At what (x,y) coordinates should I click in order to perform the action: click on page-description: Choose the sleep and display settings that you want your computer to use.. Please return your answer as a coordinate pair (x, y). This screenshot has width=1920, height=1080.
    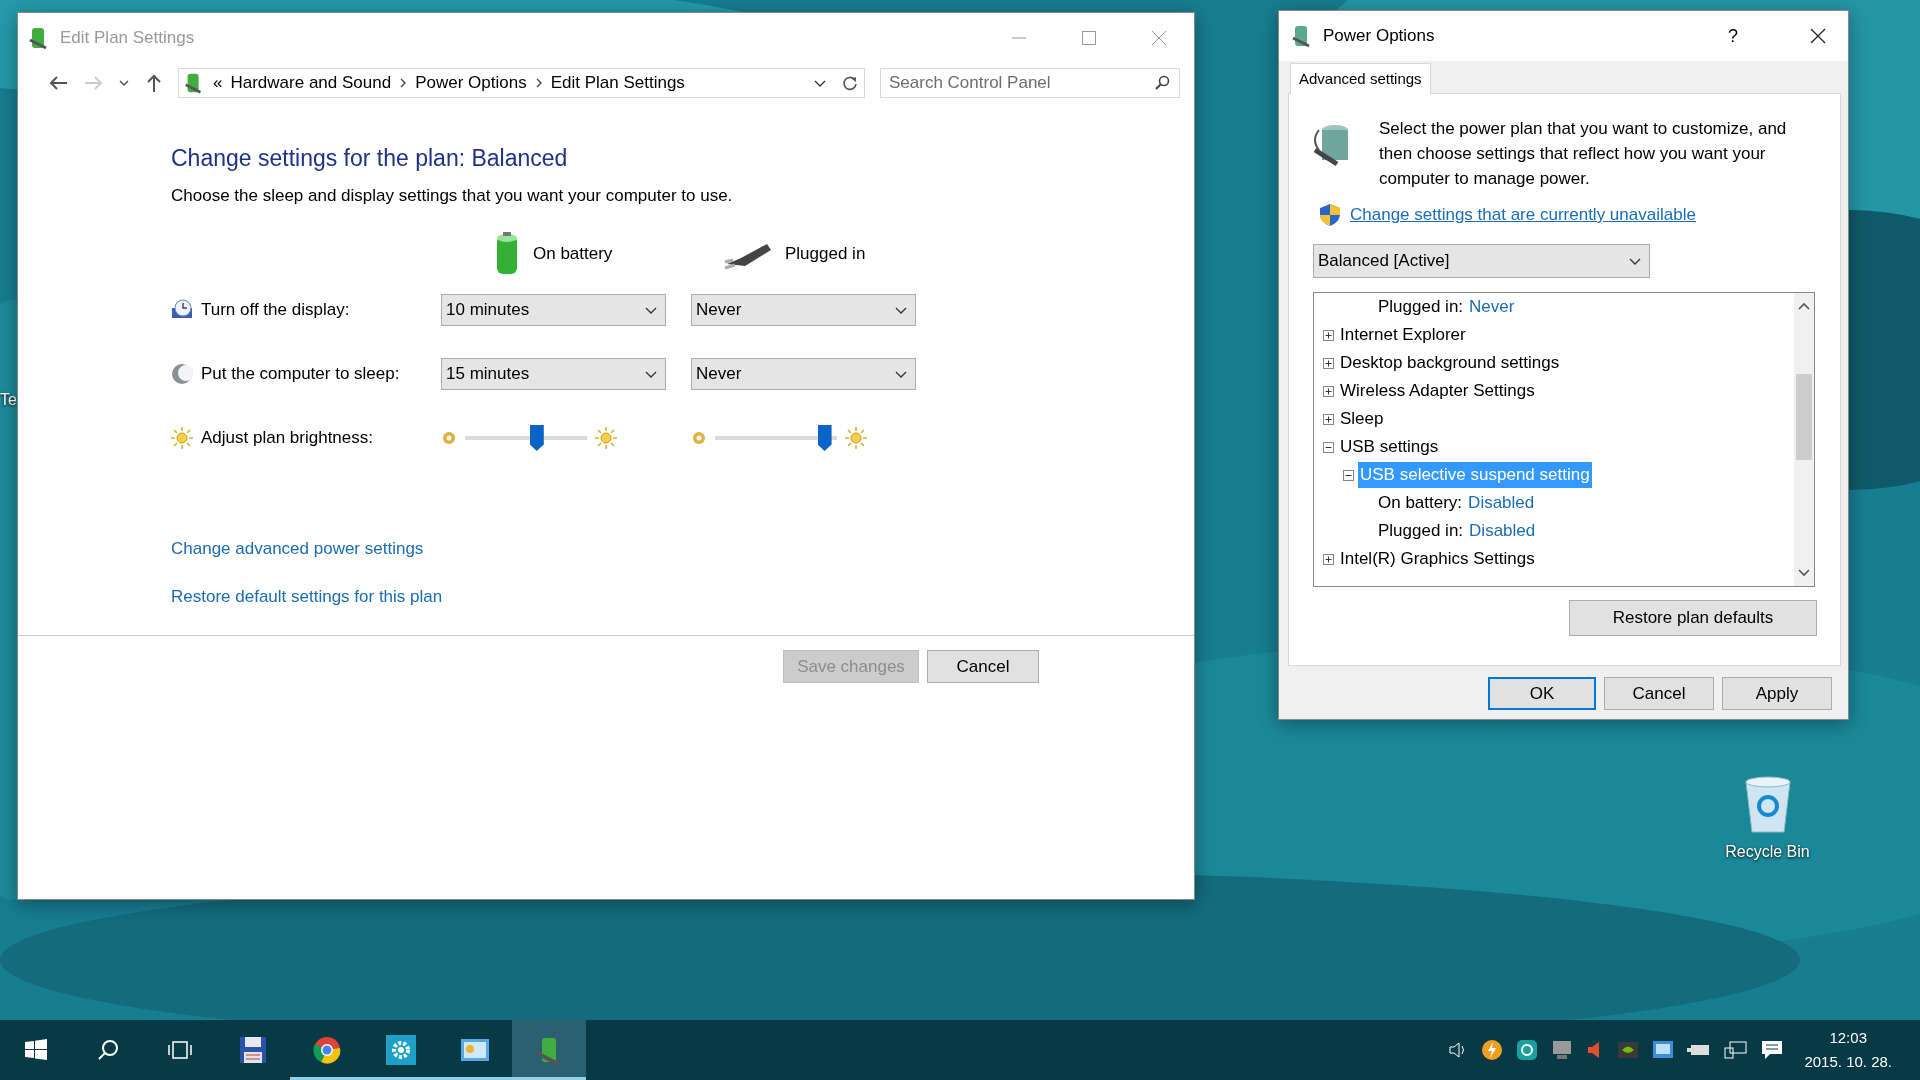
    Looking at the image, I should click on (452, 195).